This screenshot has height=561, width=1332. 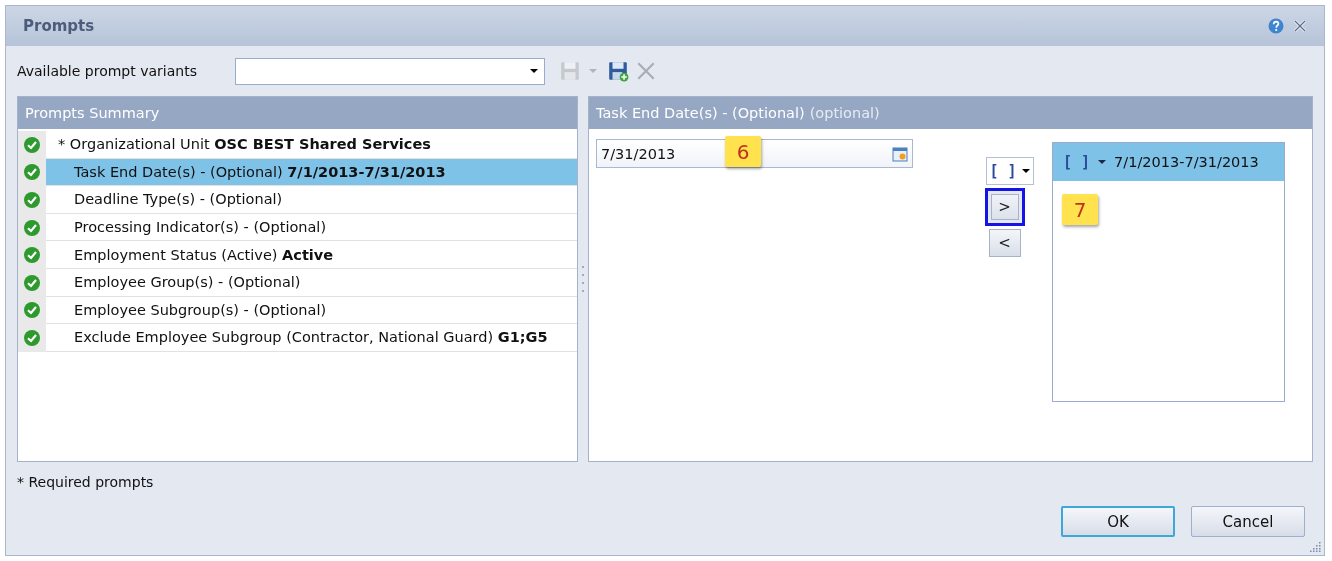 I want to click on operator-dropdown: [ ], so click(x=1009, y=171).